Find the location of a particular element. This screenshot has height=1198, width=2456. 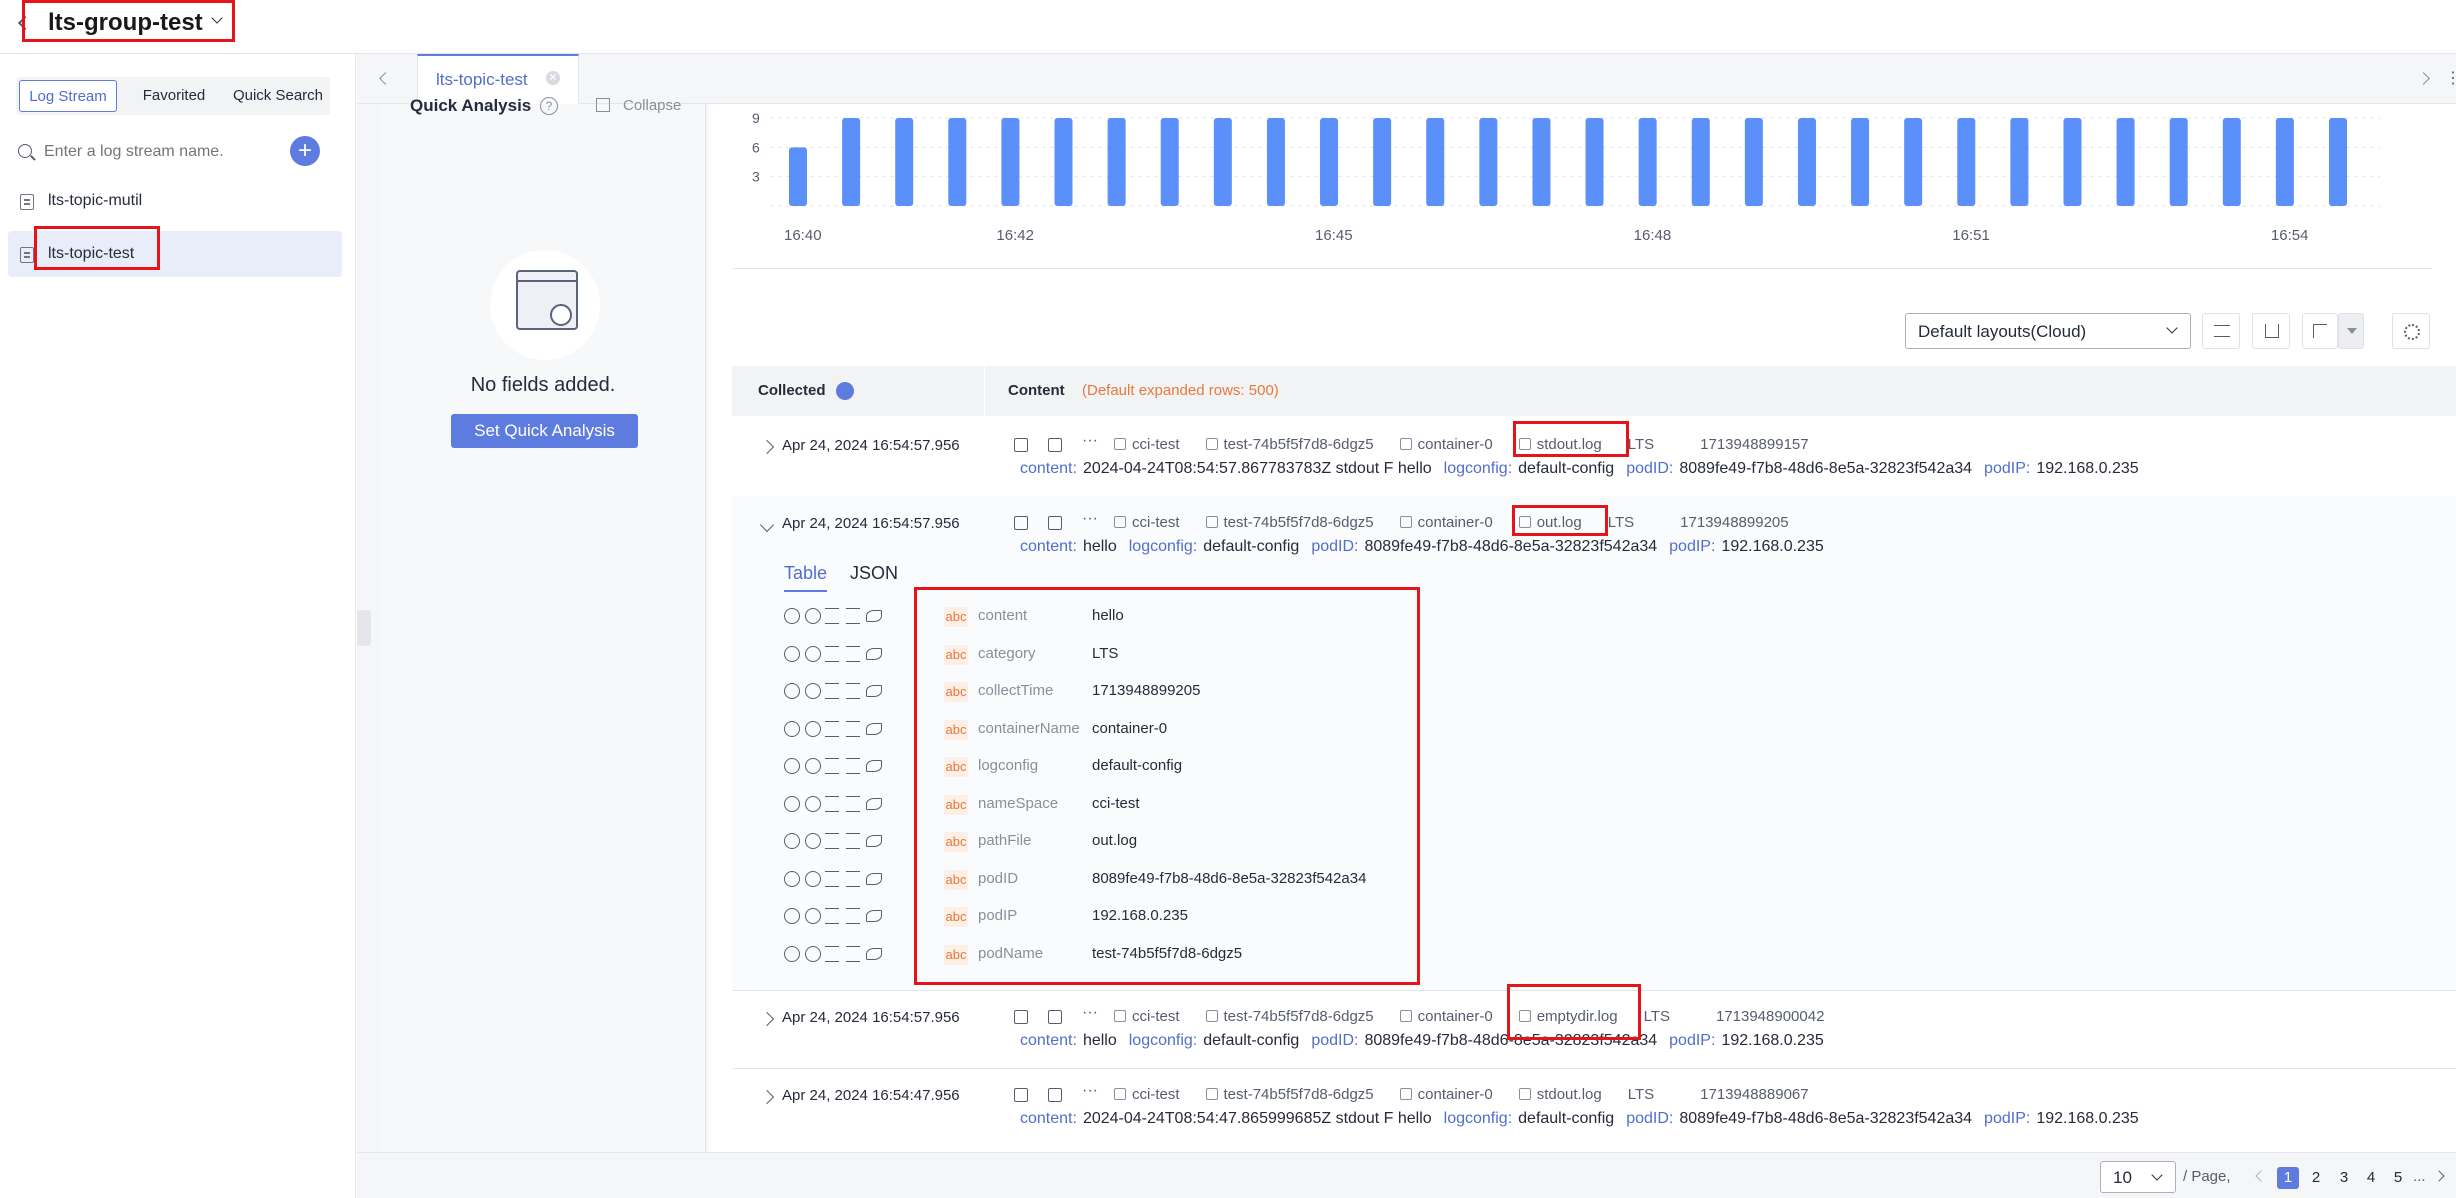

field-value: hello is located at coordinates (1108, 615).